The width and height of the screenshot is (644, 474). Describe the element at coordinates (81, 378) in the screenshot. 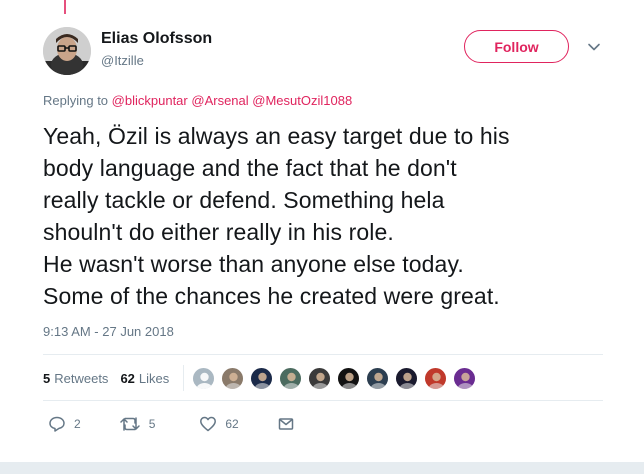

I see `retweets-label: Retweets` at that location.